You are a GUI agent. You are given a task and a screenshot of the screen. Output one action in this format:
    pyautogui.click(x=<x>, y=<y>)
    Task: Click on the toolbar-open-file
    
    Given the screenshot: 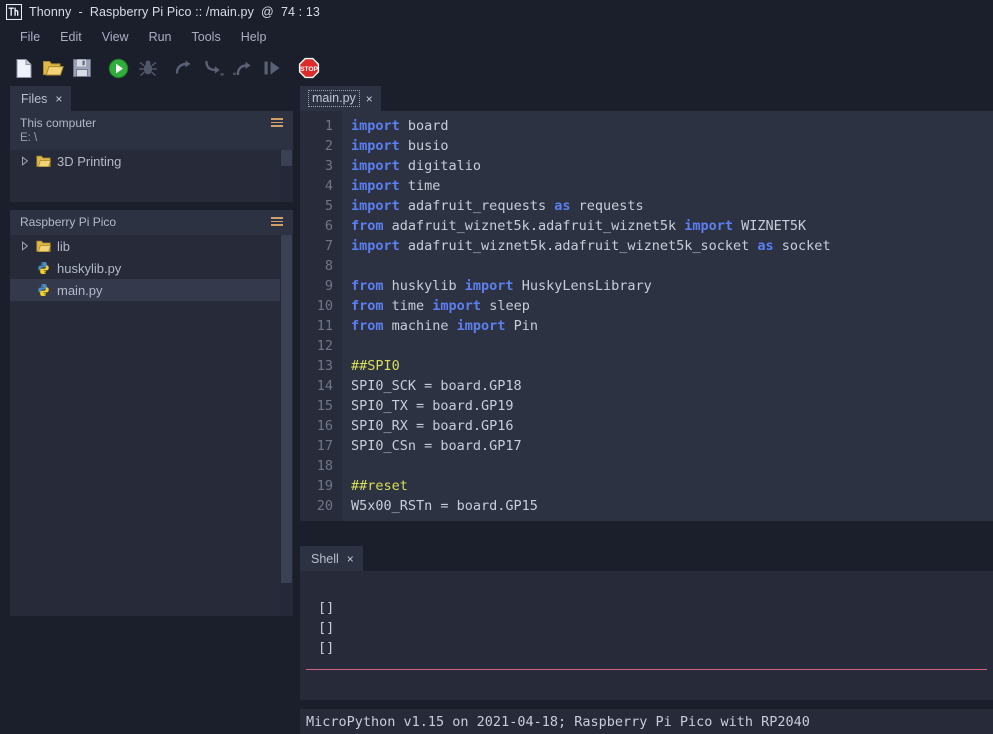 What is the action you would take?
    pyautogui.click(x=52, y=68)
    